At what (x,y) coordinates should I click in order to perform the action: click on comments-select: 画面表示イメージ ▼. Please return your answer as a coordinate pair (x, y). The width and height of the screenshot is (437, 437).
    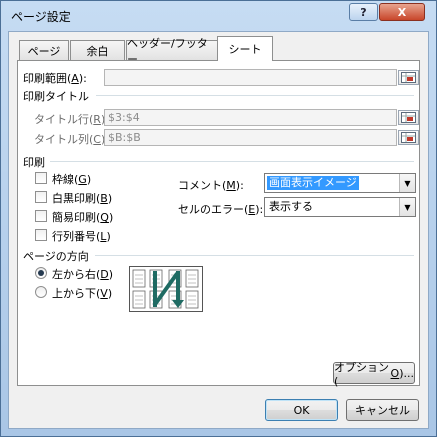
    Looking at the image, I should click on (340, 183).